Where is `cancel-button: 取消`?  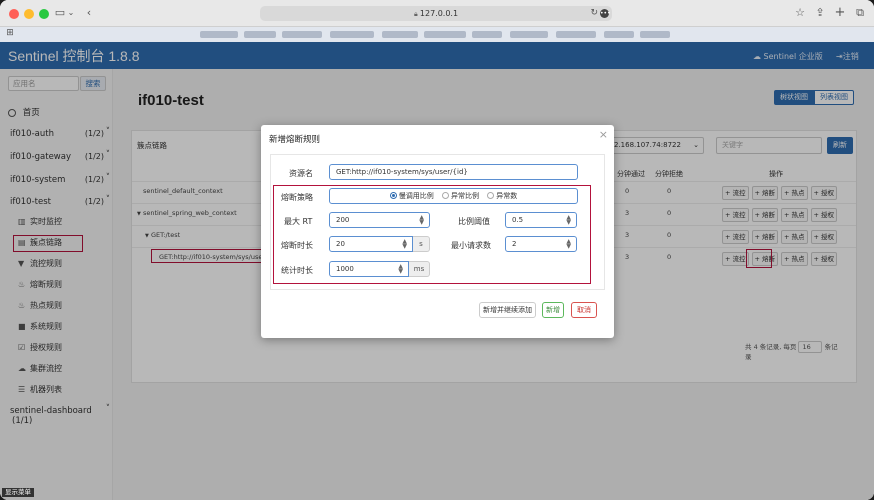
cancel-button: 取消 is located at coordinates (584, 310).